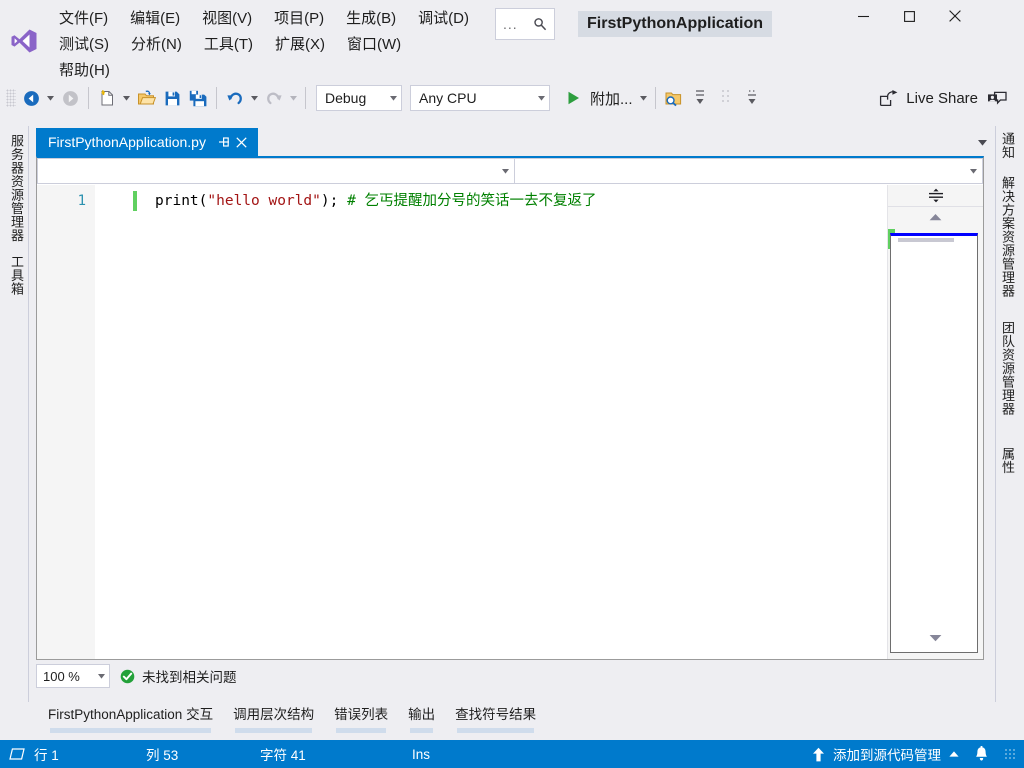 This screenshot has height=768, width=1024. Describe the element at coordinates (942, 98) in the screenshot. I see `live-share-label: Live Share` at that location.